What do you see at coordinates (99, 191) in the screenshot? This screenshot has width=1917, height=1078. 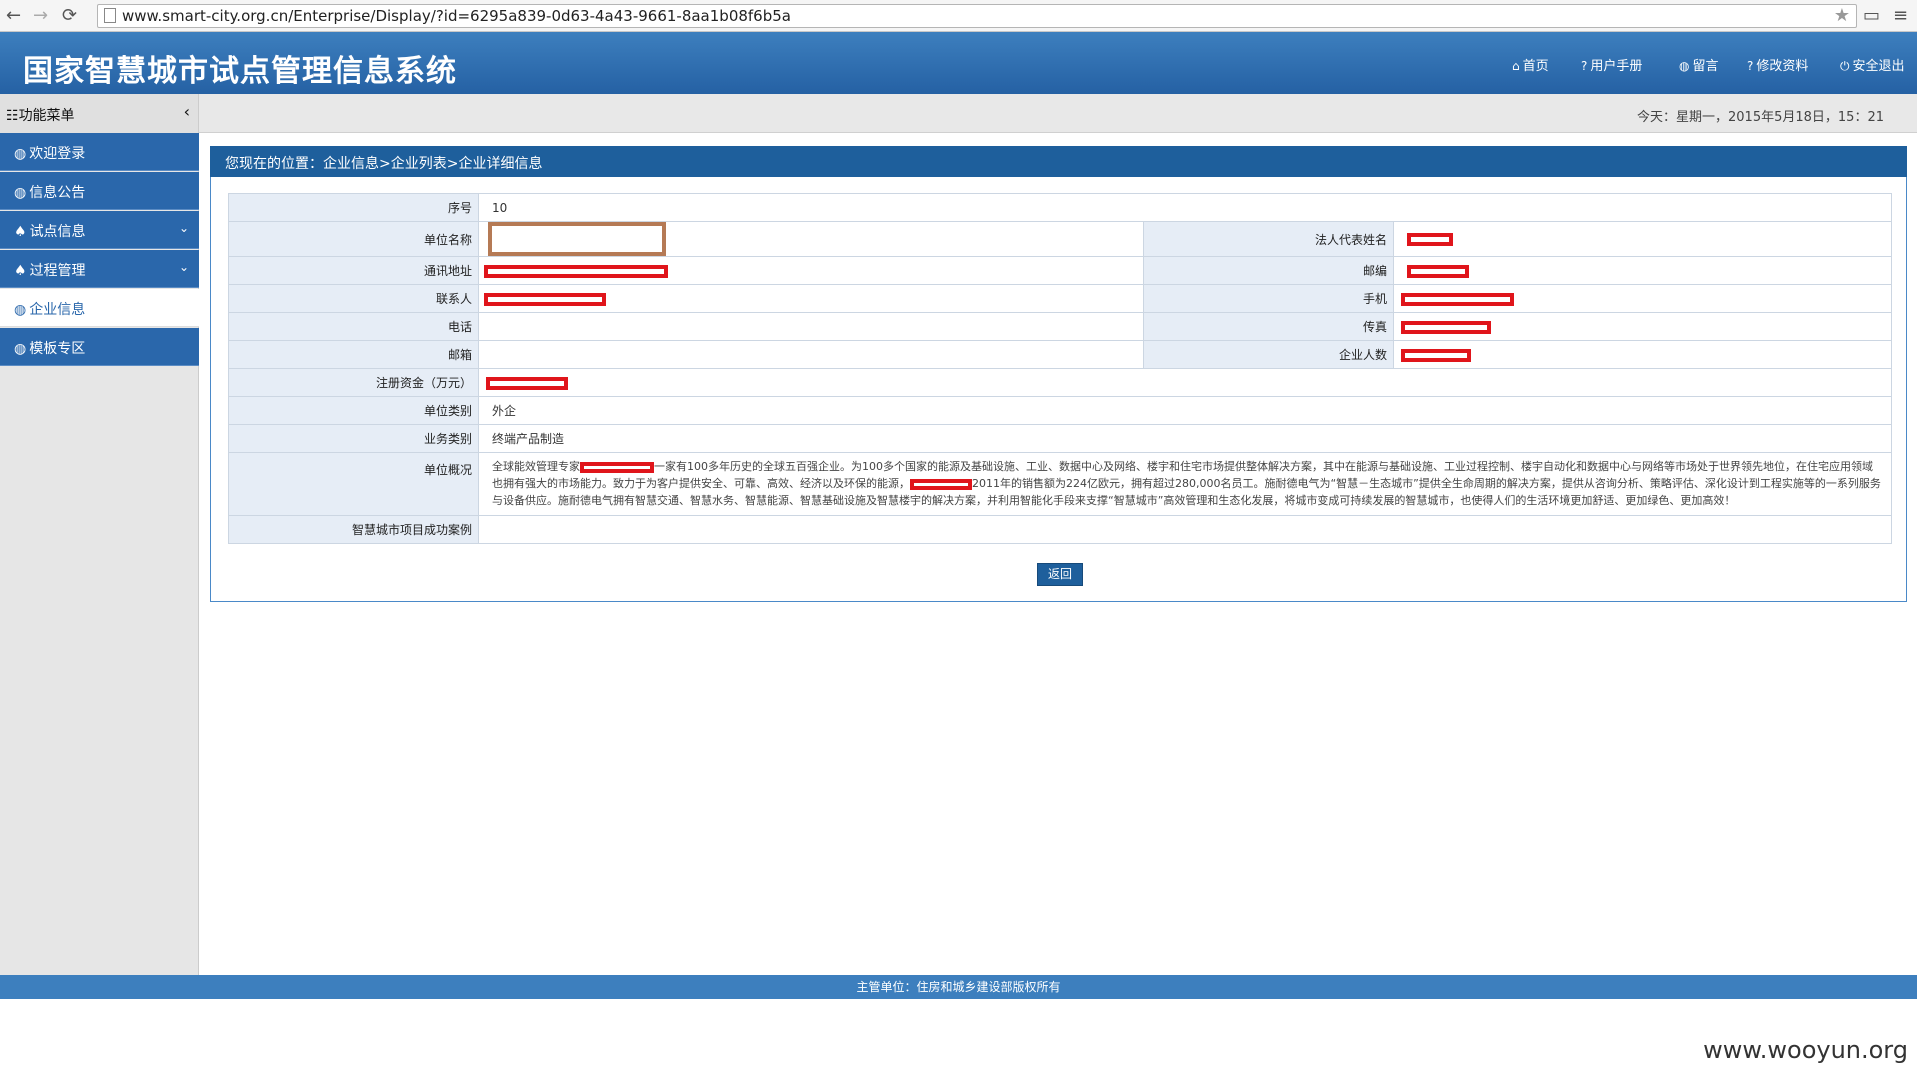 I see `sidebar-item-notice: ◍ 信息公告` at bounding box center [99, 191].